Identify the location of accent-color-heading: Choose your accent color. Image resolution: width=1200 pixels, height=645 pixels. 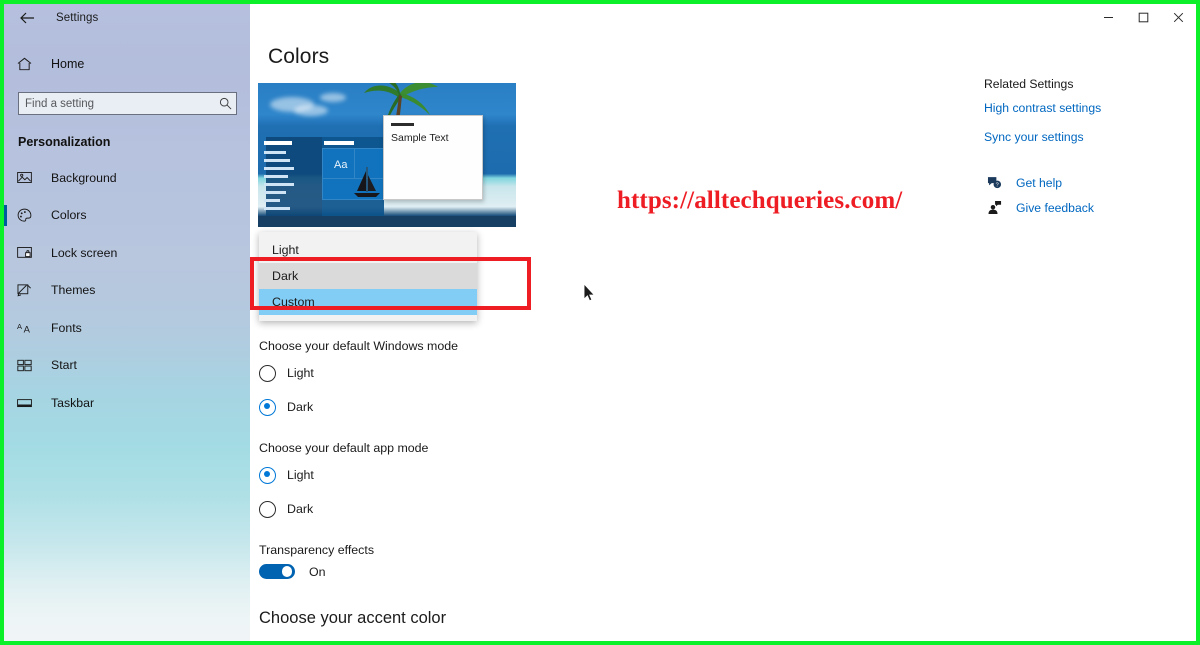
(353, 618).